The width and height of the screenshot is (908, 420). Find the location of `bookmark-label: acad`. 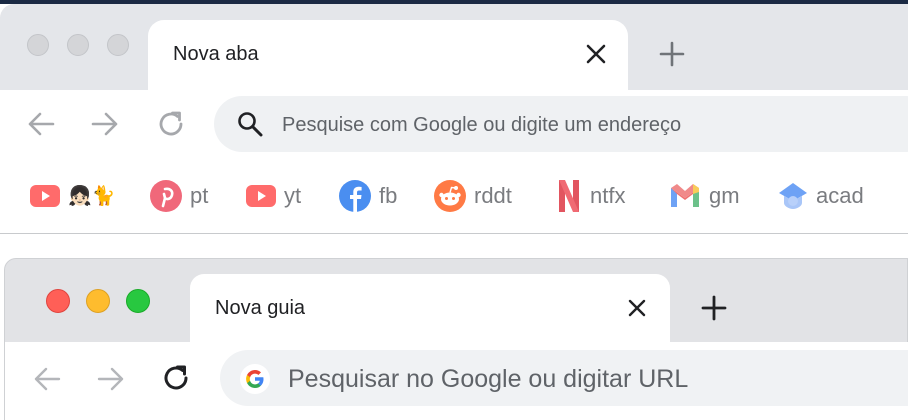

bookmark-label: acad is located at coordinates (840, 195).